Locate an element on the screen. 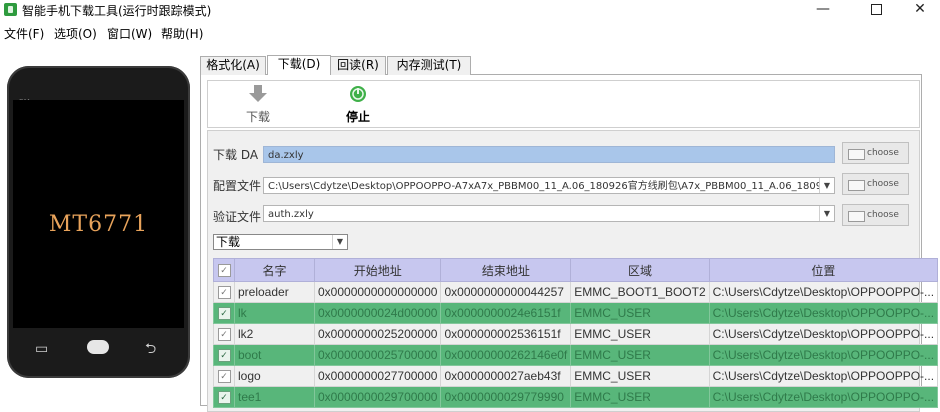  start-address: 0x0000000025700000 is located at coordinates (377, 355).